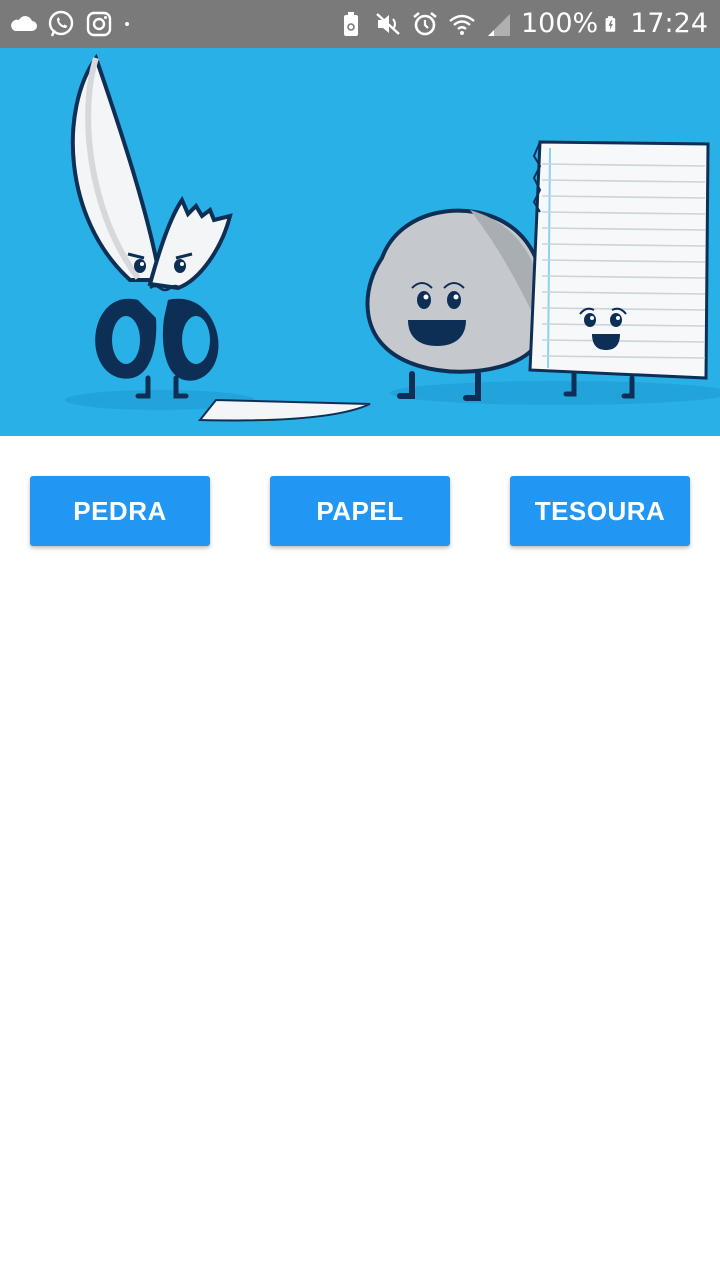 Image resolution: width=720 pixels, height=1280 pixels. What do you see at coordinates (425, 23) in the screenshot?
I see `alarm-icon` at bounding box center [425, 23].